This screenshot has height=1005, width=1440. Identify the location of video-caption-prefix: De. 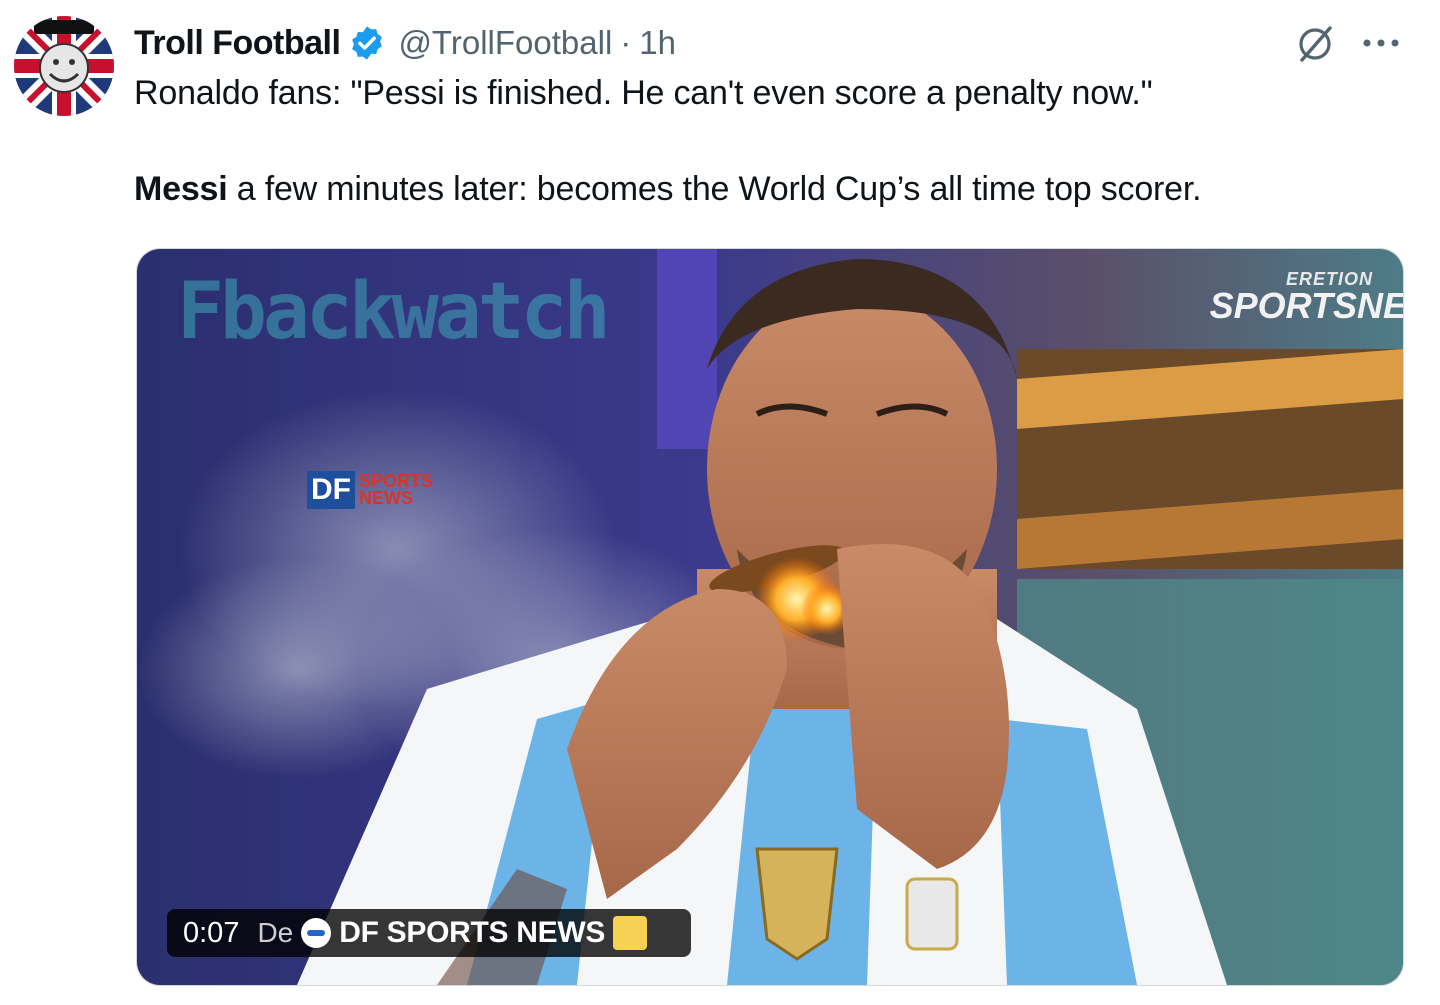
(275, 932).